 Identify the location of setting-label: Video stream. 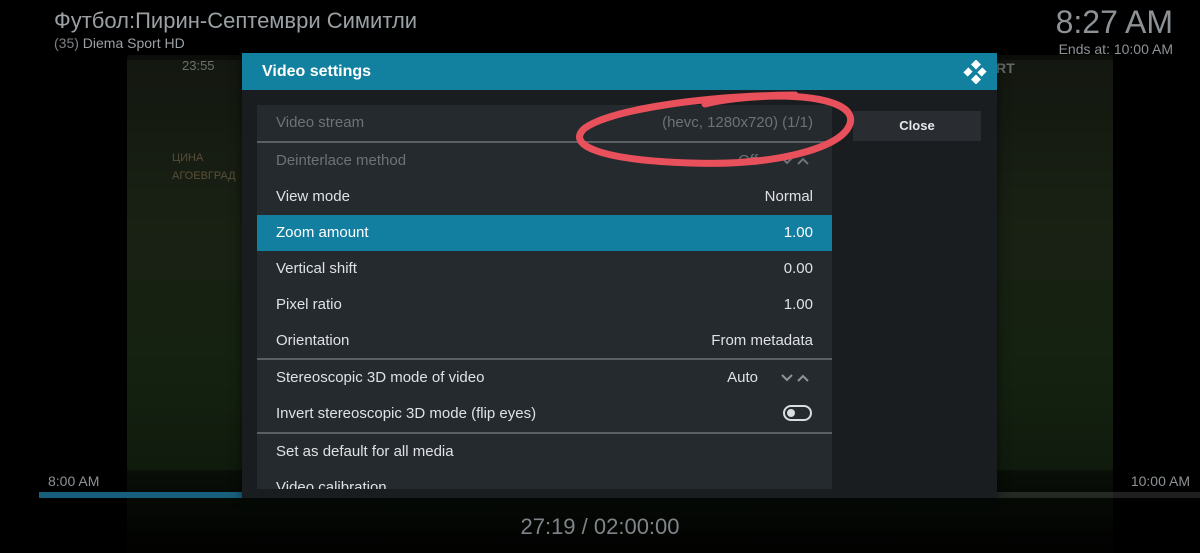
(320, 122).